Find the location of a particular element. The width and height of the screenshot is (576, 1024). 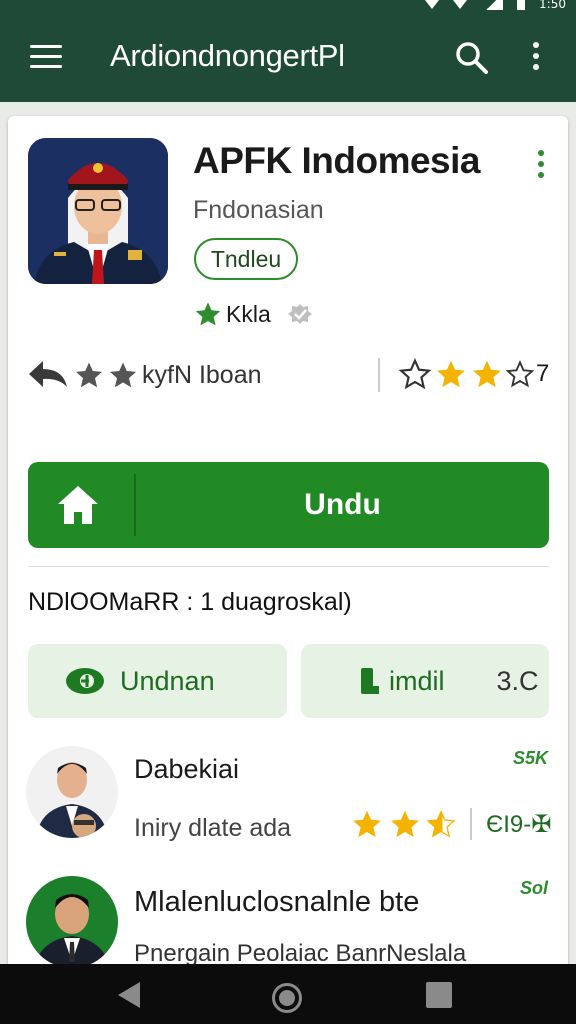

overflow-menu-icon is located at coordinates (536, 59).